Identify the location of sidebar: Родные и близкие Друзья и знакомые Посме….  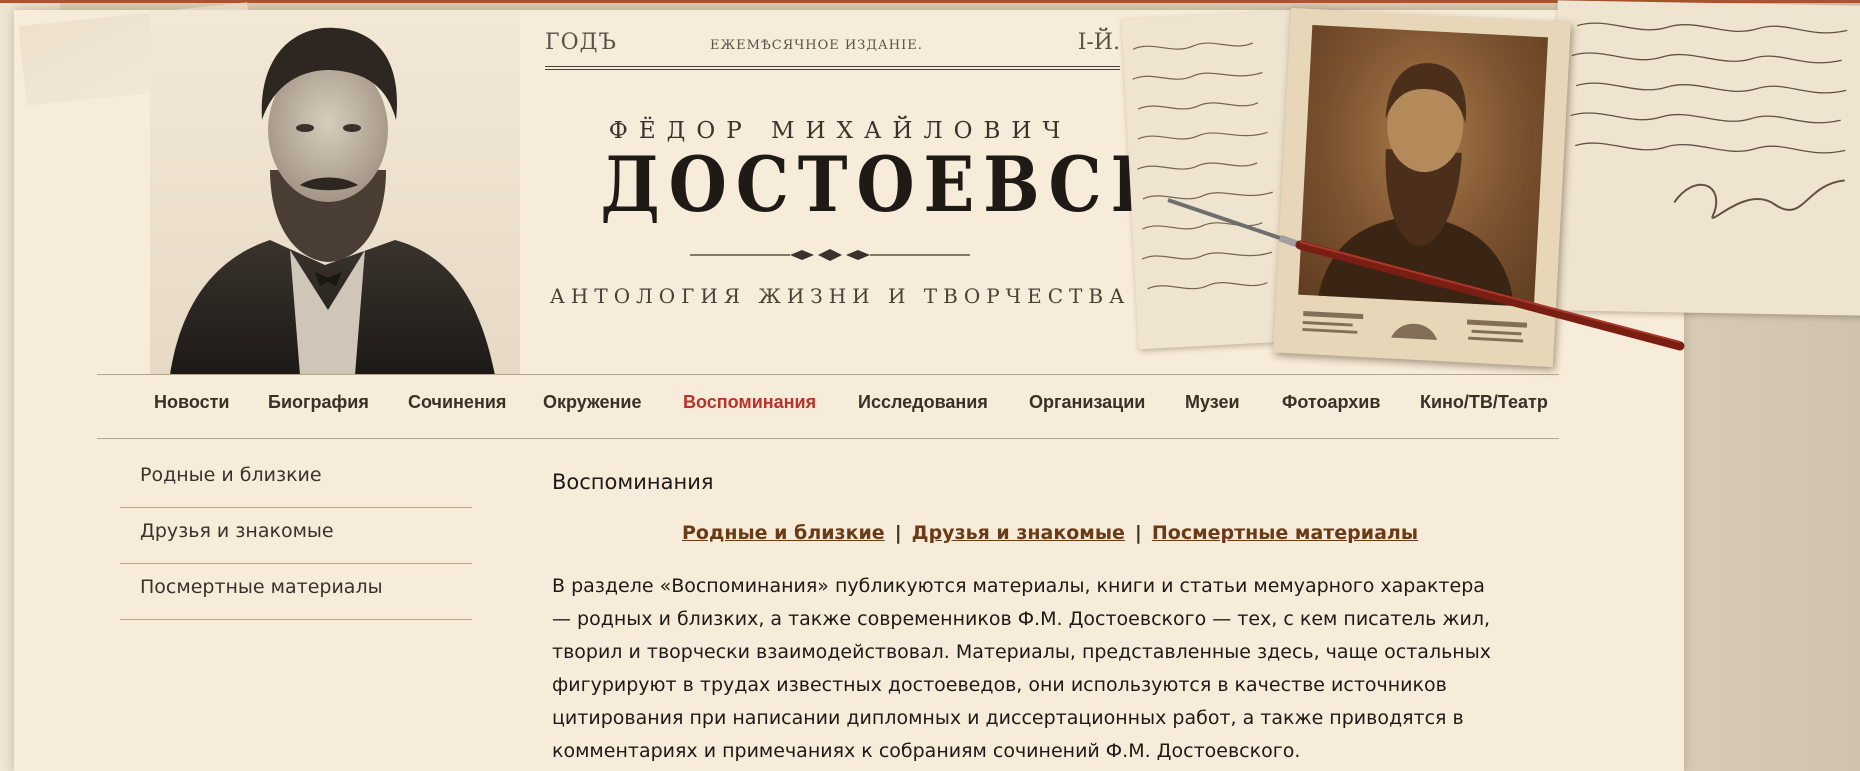
(296, 536).